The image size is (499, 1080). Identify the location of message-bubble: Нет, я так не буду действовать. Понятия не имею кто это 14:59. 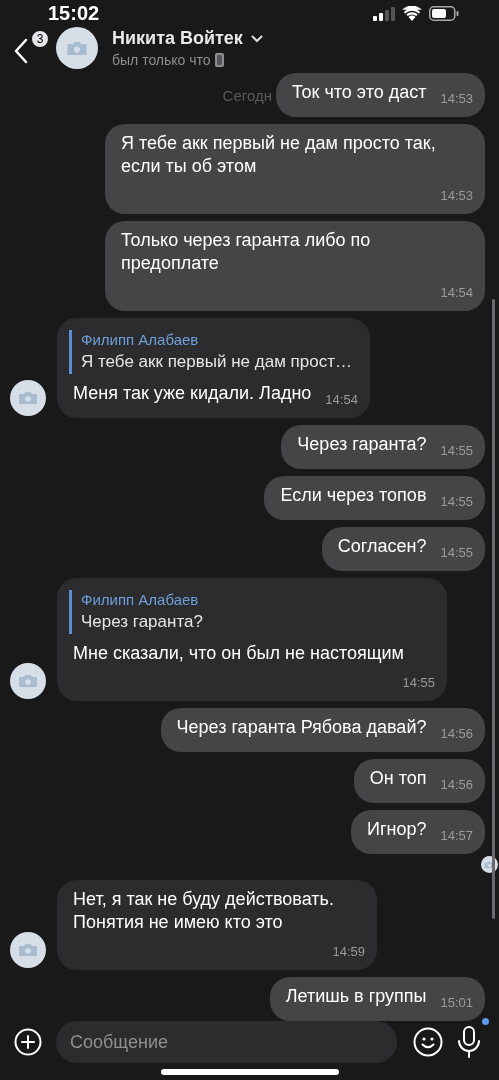
(217, 925).